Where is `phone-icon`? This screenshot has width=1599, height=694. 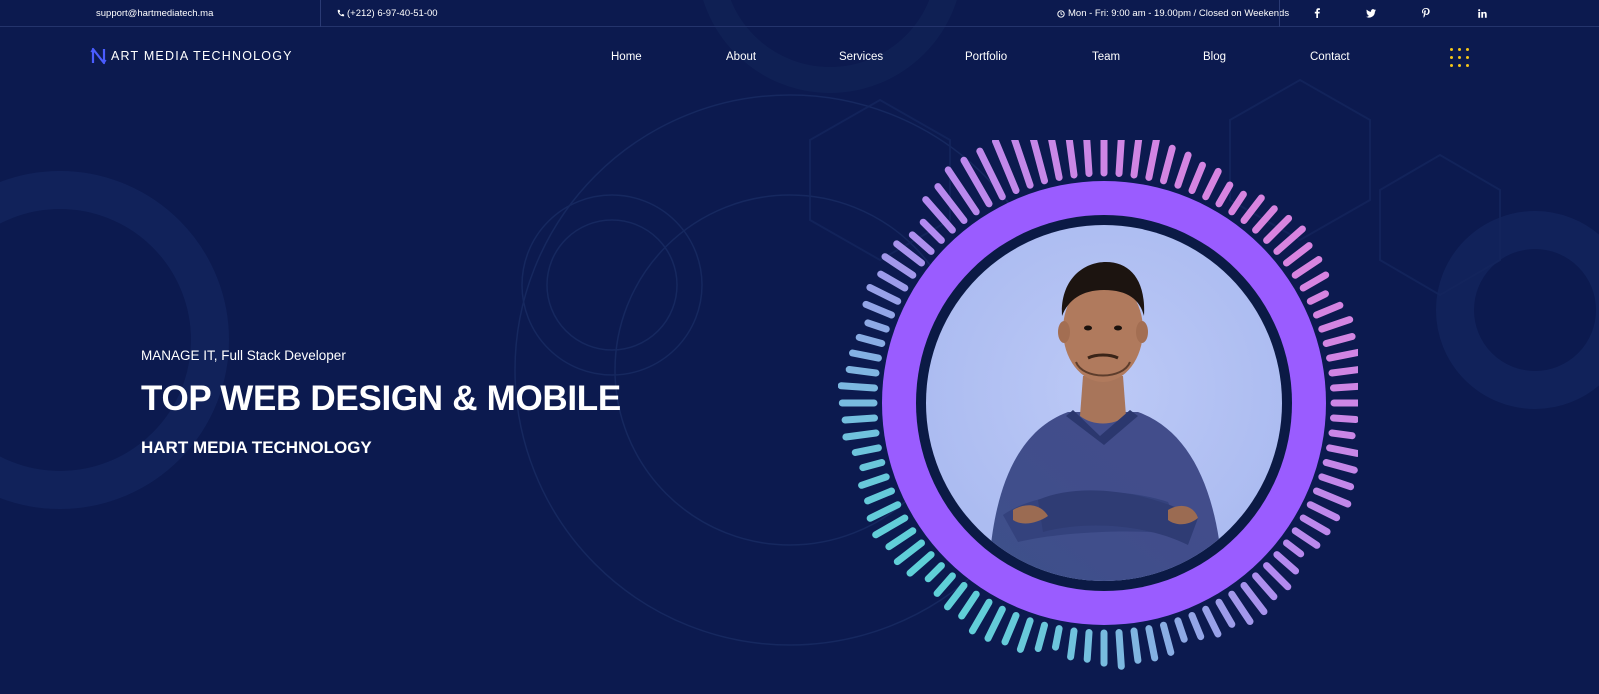 phone-icon is located at coordinates (341, 13).